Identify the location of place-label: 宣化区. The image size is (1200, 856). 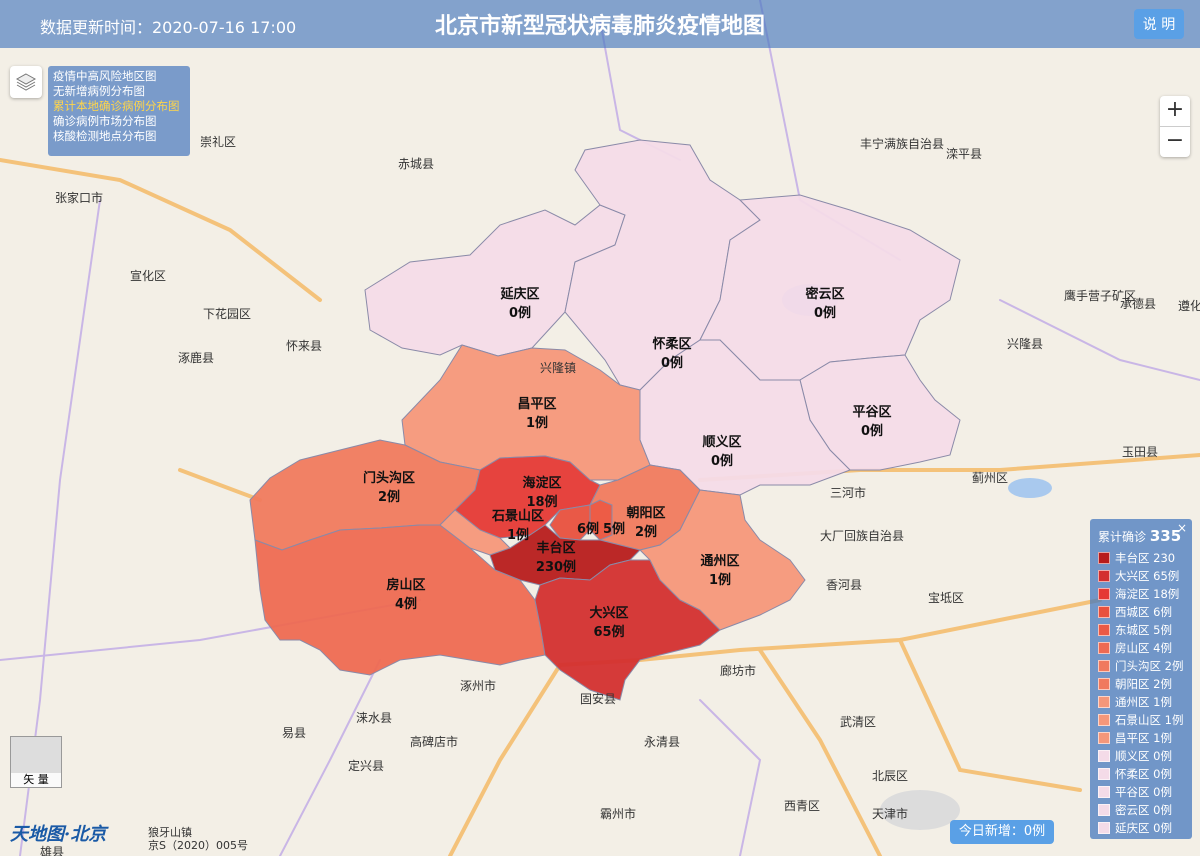
(148, 275).